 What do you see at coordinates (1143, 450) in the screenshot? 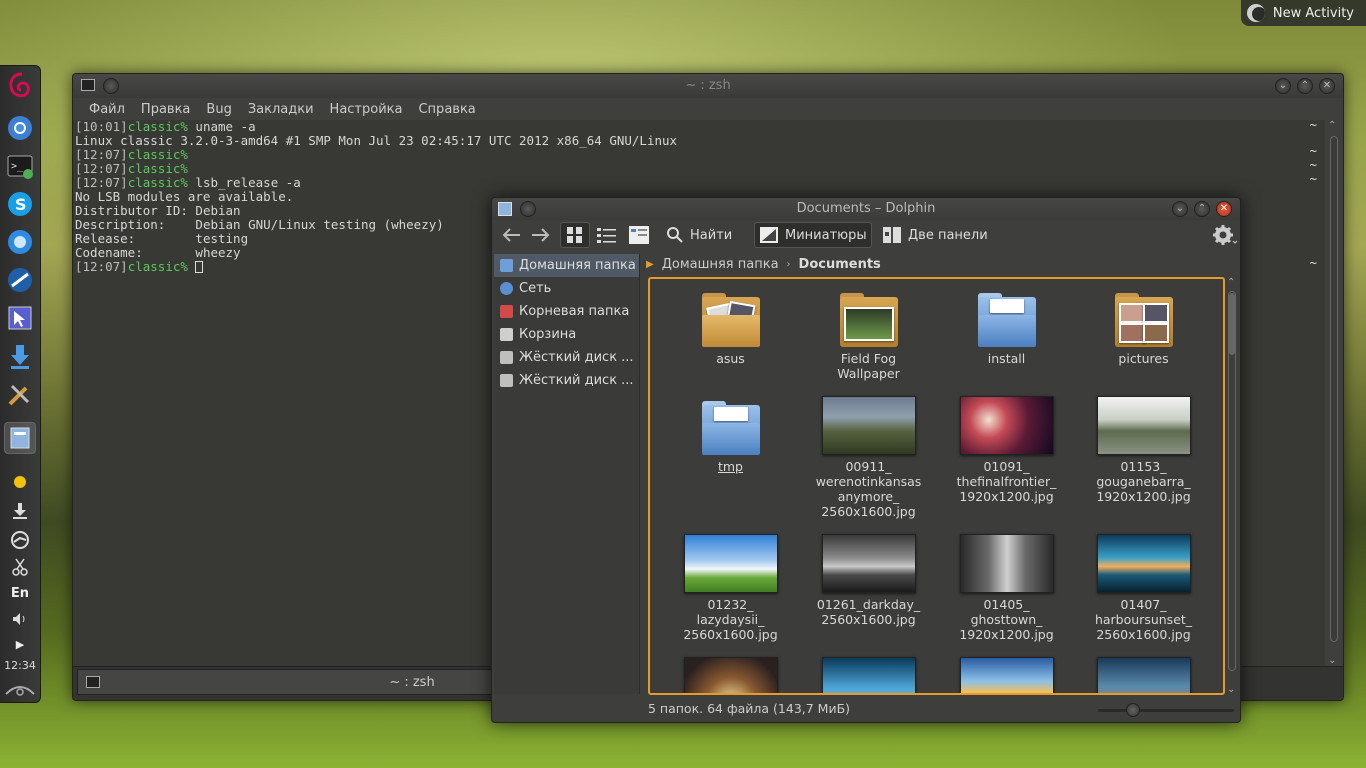
I see `file-item: 01153_ gouganebarra_ 1920x1200.jpg` at bounding box center [1143, 450].